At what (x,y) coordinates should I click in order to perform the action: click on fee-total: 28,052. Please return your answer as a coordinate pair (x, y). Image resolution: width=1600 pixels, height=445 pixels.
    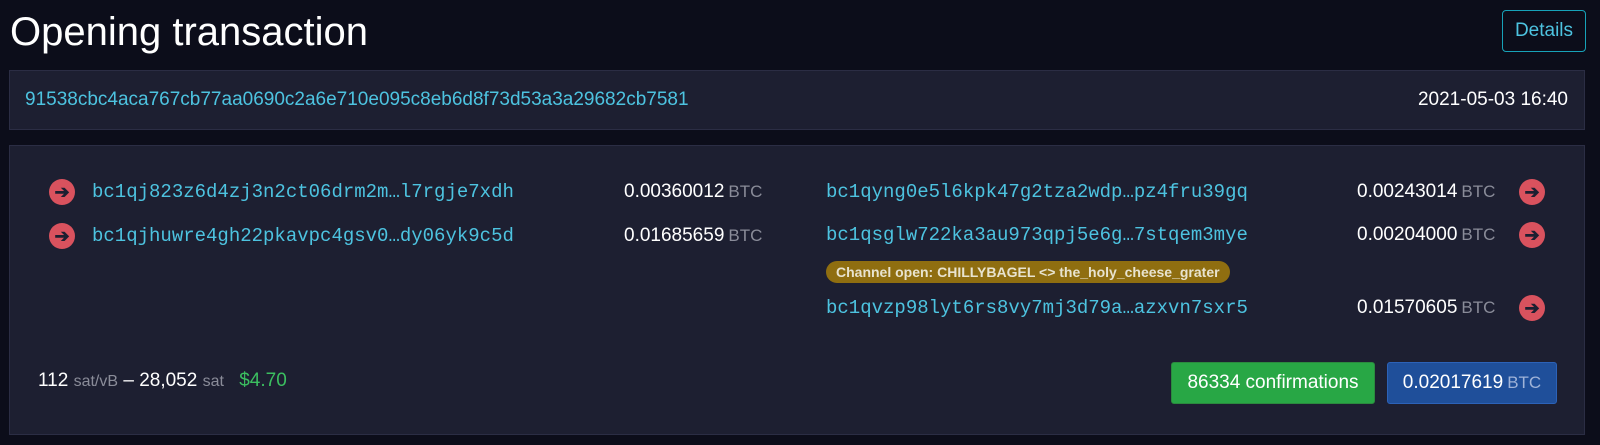
    Looking at the image, I should click on (168, 380).